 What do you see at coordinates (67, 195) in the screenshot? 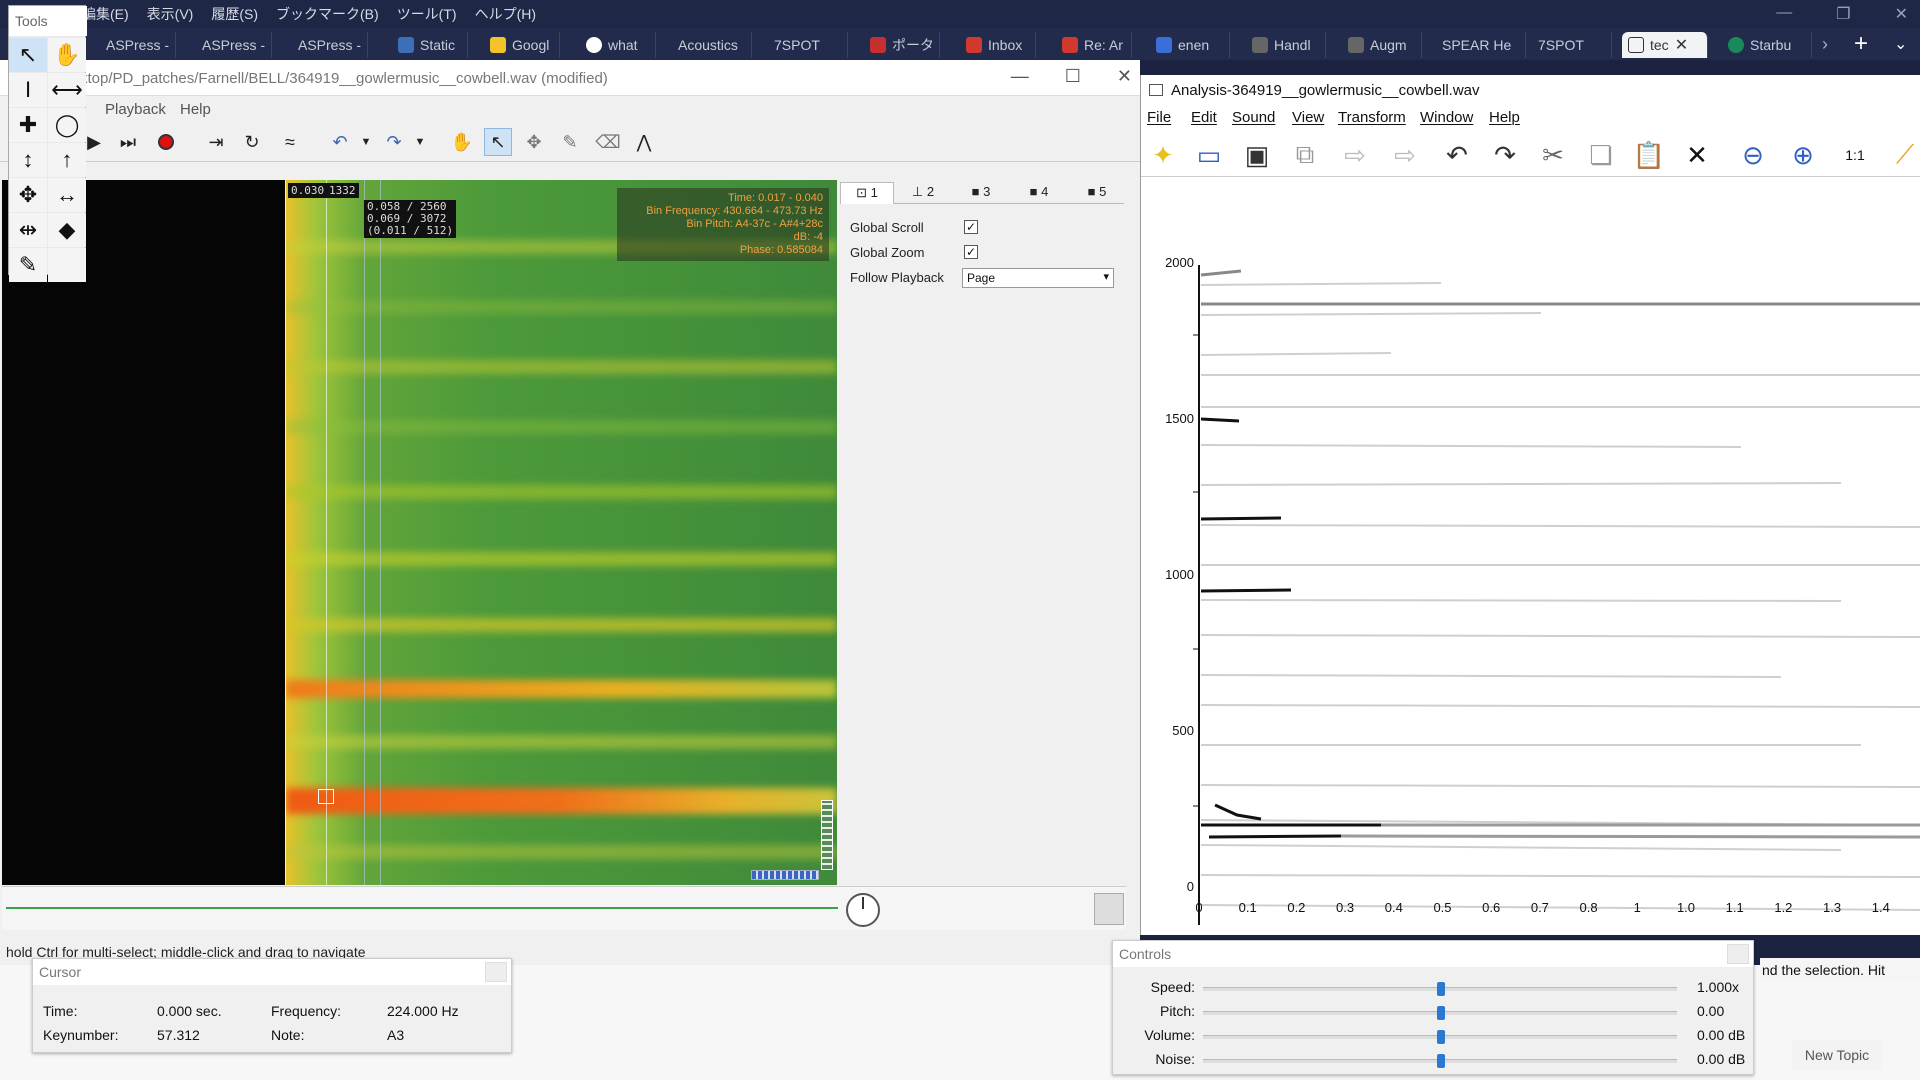
I see `horizontal-move-tool-icon: ↔` at bounding box center [67, 195].